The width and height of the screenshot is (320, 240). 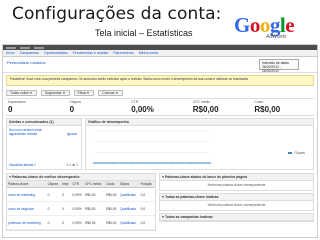 What do you see at coordinates (56, 53) in the screenshot?
I see `nav-item-oportunidades: Oportunidades` at bounding box center [56, 53].